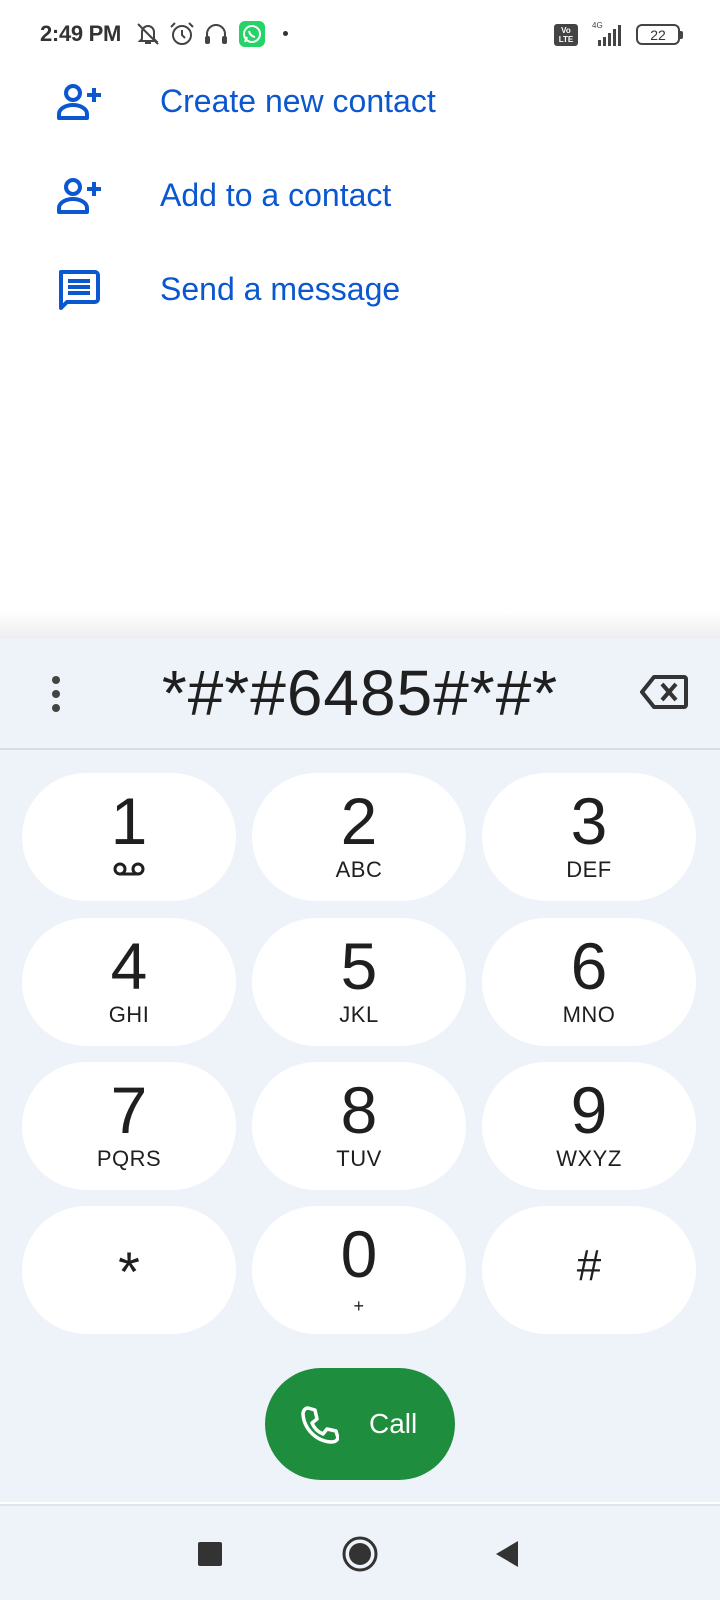  I want to click on key-digit: 3, so click(589, 821).